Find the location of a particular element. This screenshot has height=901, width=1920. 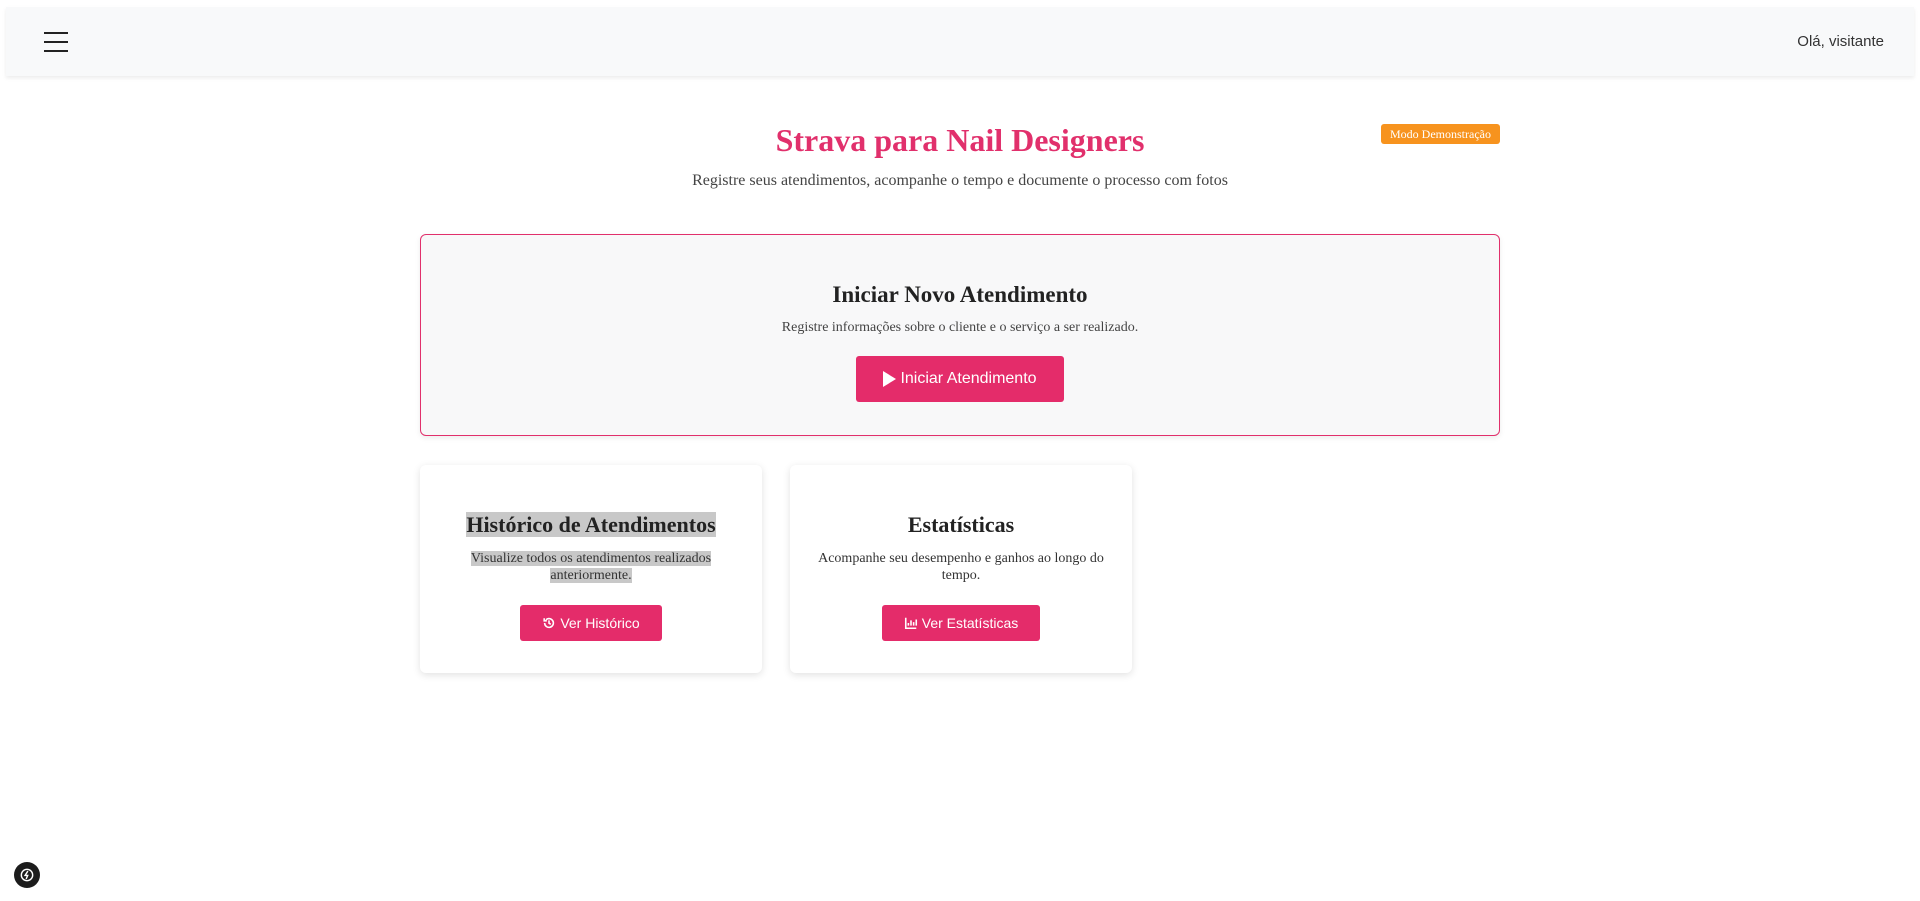

user-greeting: Olá, visitante is located at coordinates (1840, 41).